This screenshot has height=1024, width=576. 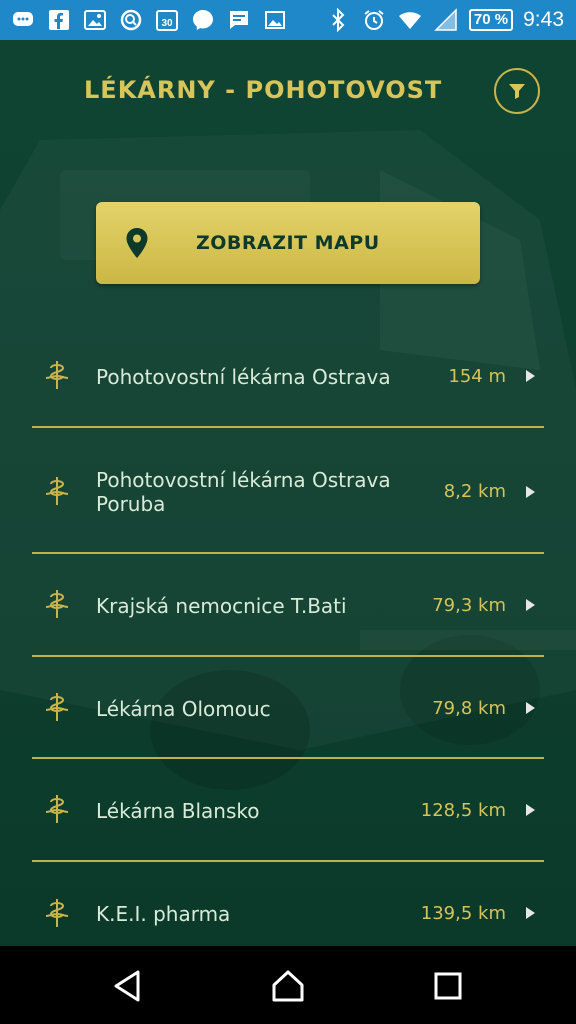 What do you see at coordinates (463, 810) in the screenshot?
I see `pharmacy-distance: 128,5 km` at bounding box center [463, 810].